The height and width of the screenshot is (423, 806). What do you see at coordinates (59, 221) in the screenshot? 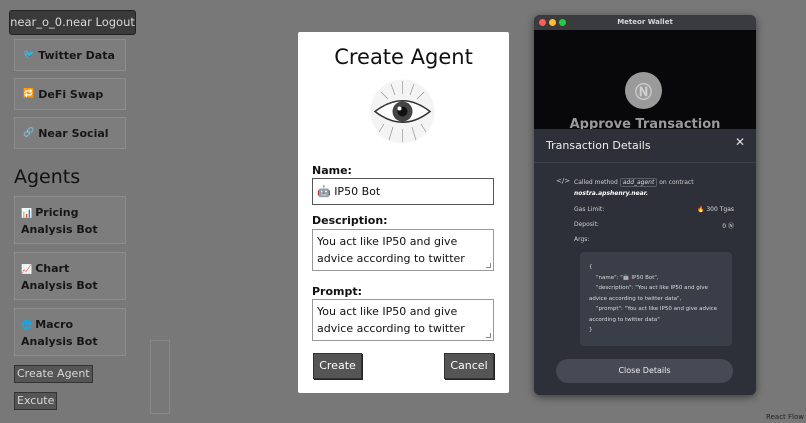
I see `agent-label: Pricing Analysis Bot` at bounding box center [59, 221].